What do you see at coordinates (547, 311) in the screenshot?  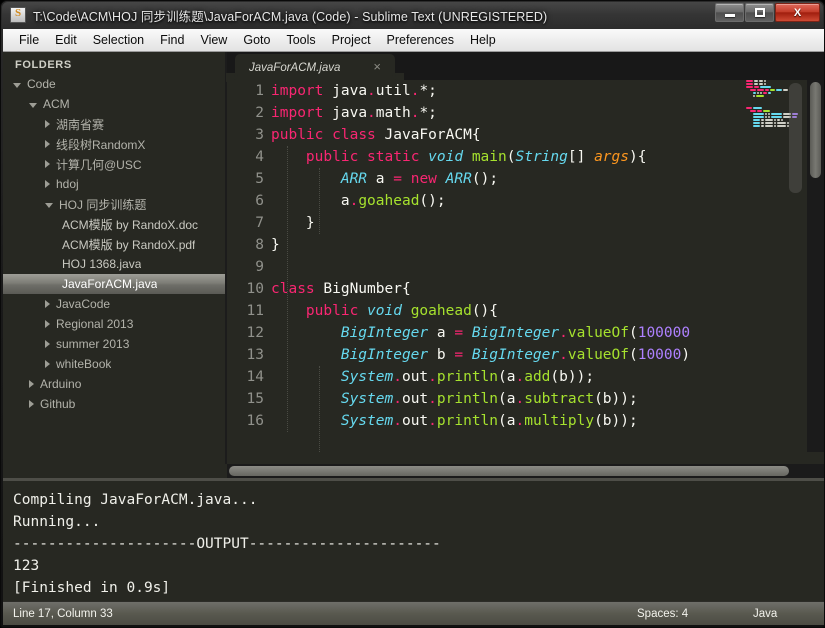 I see `code-line: public void goahead(){` at bounding box center [547, 311].